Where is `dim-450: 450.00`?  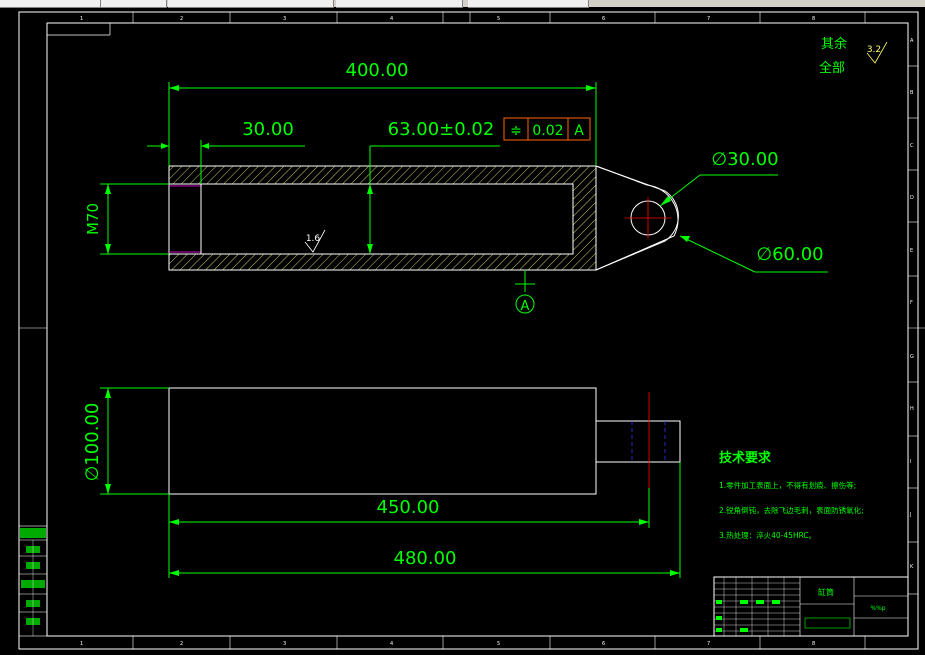 dim-450: 450.00 is located at coordinates (408, 507).